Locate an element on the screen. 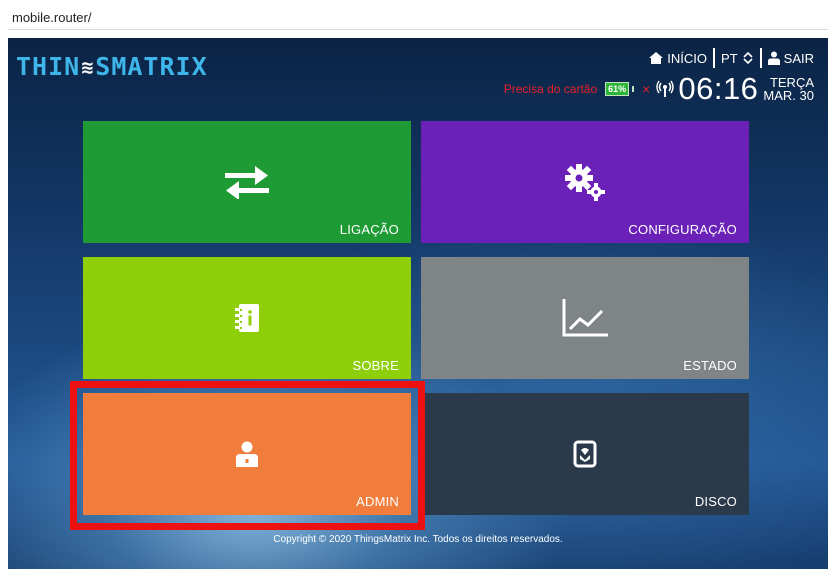 Image resolution: width=828 pixels, height=569 pixels. tile-configuracao: CONFIGURAÇÃO is located at coordinates (585, 182).